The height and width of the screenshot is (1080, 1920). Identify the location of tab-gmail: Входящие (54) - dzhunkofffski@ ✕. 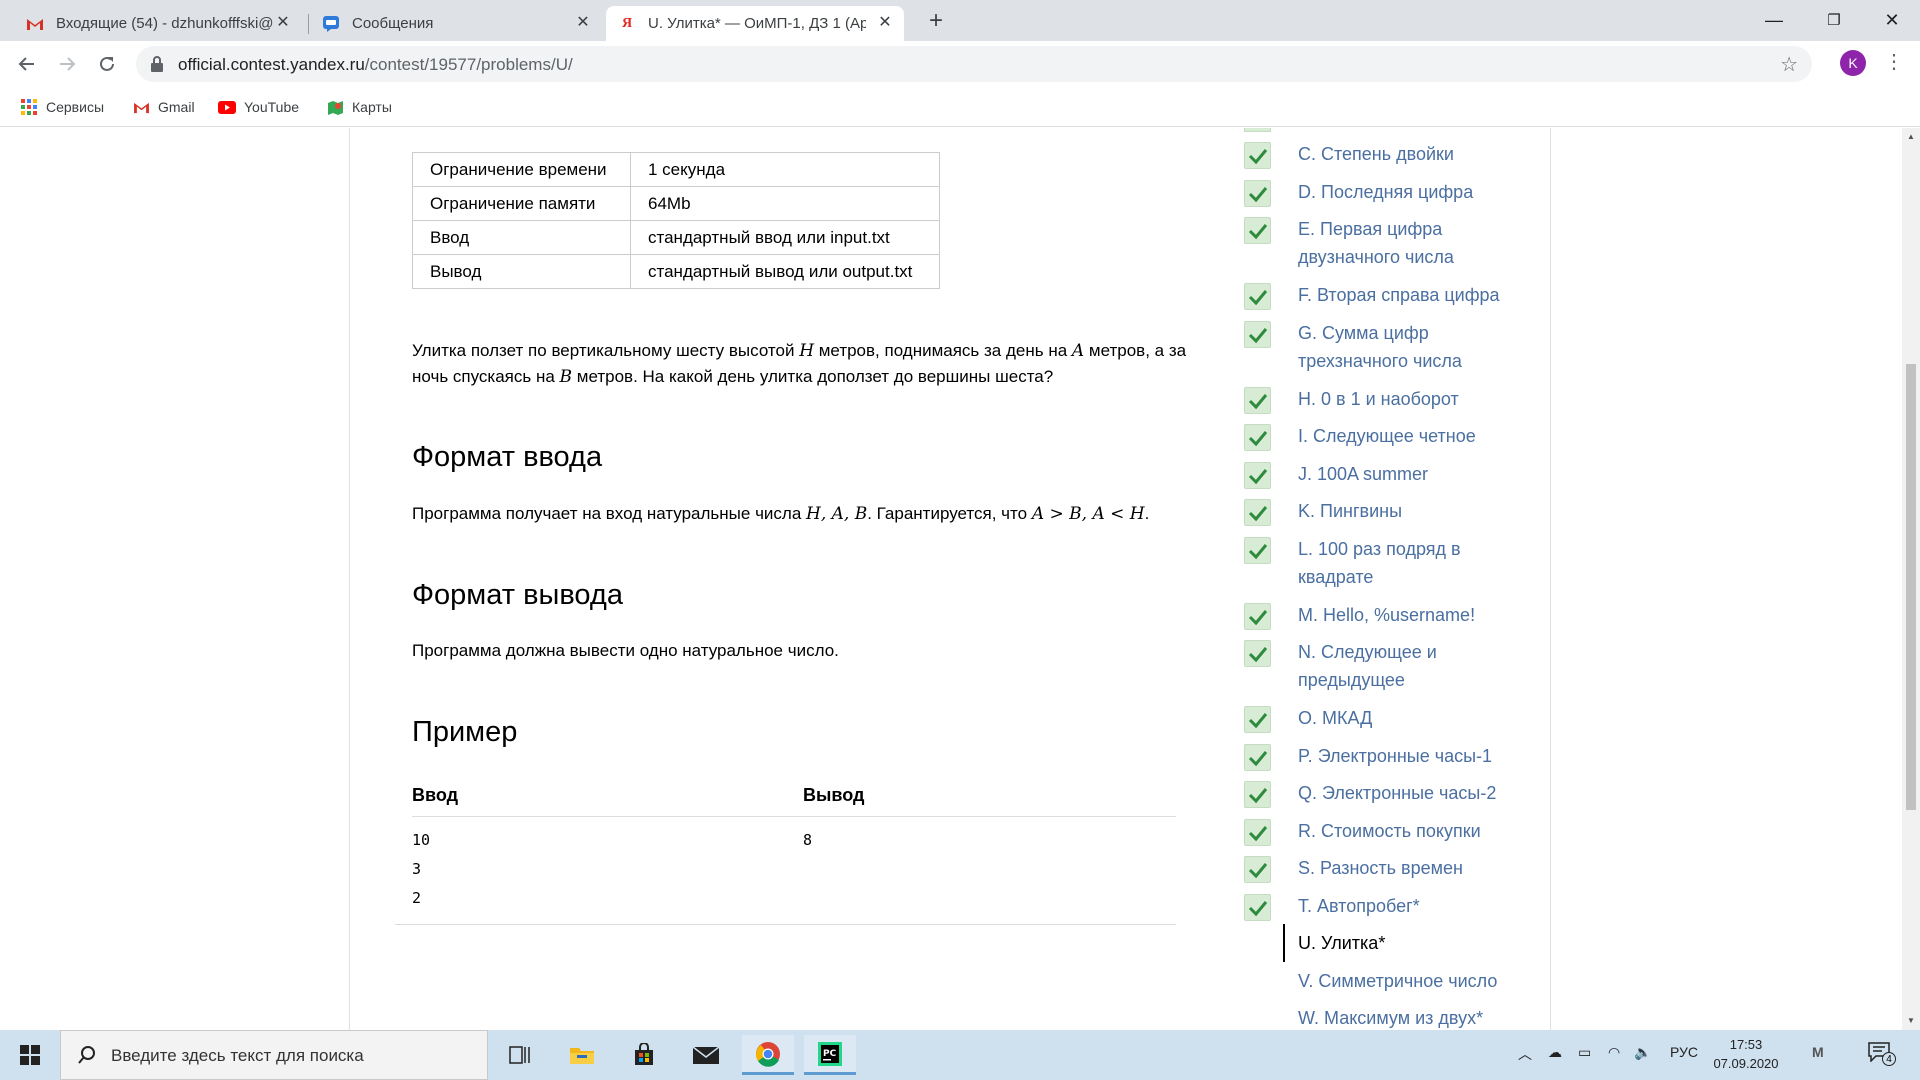
(158, 23).